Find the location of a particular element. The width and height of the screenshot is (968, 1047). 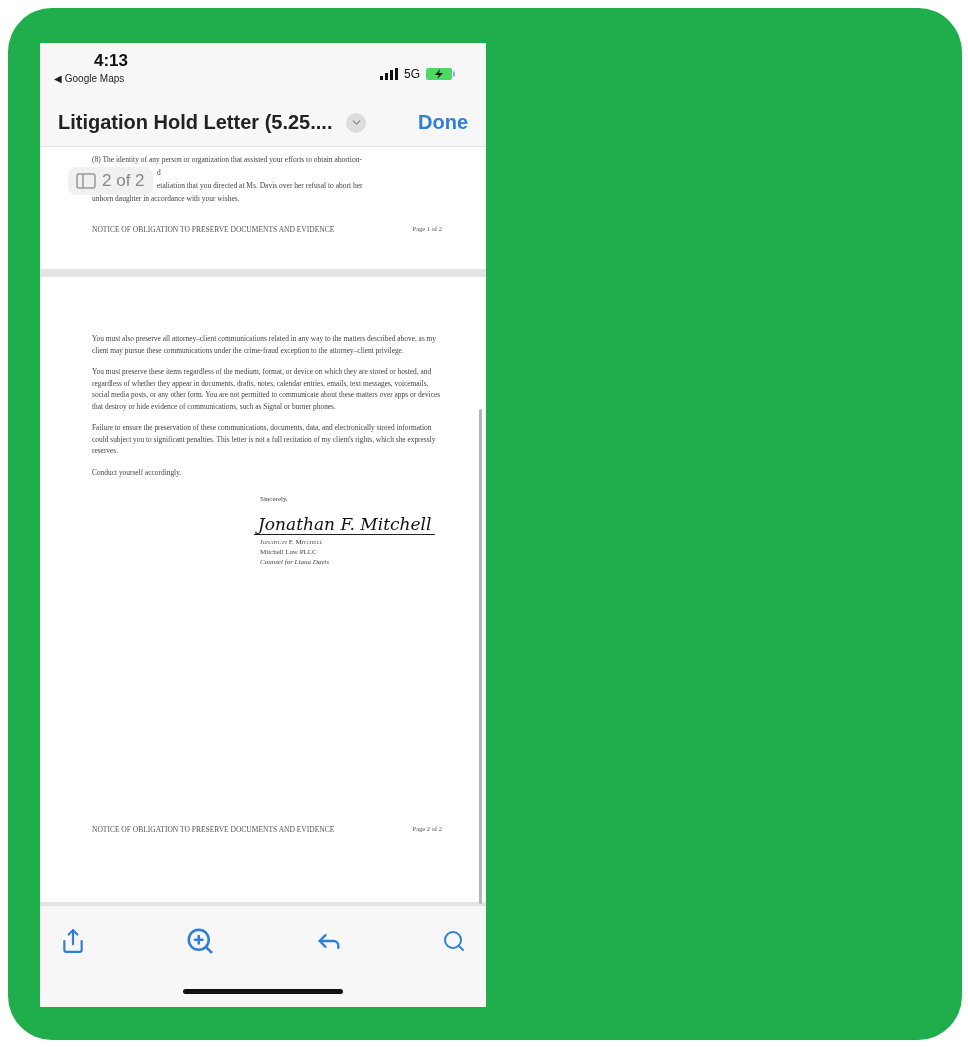

network-label: 5G is located at coordinates (412, 74).